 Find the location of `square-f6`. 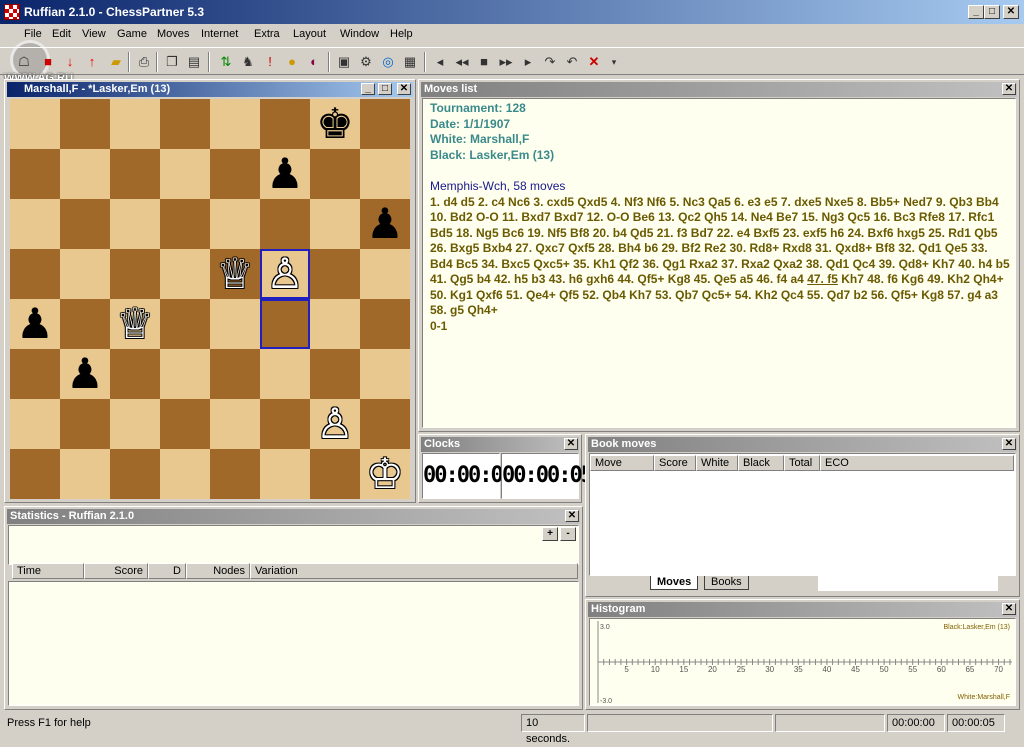

square-f6 is located at coordinates (285, 224).